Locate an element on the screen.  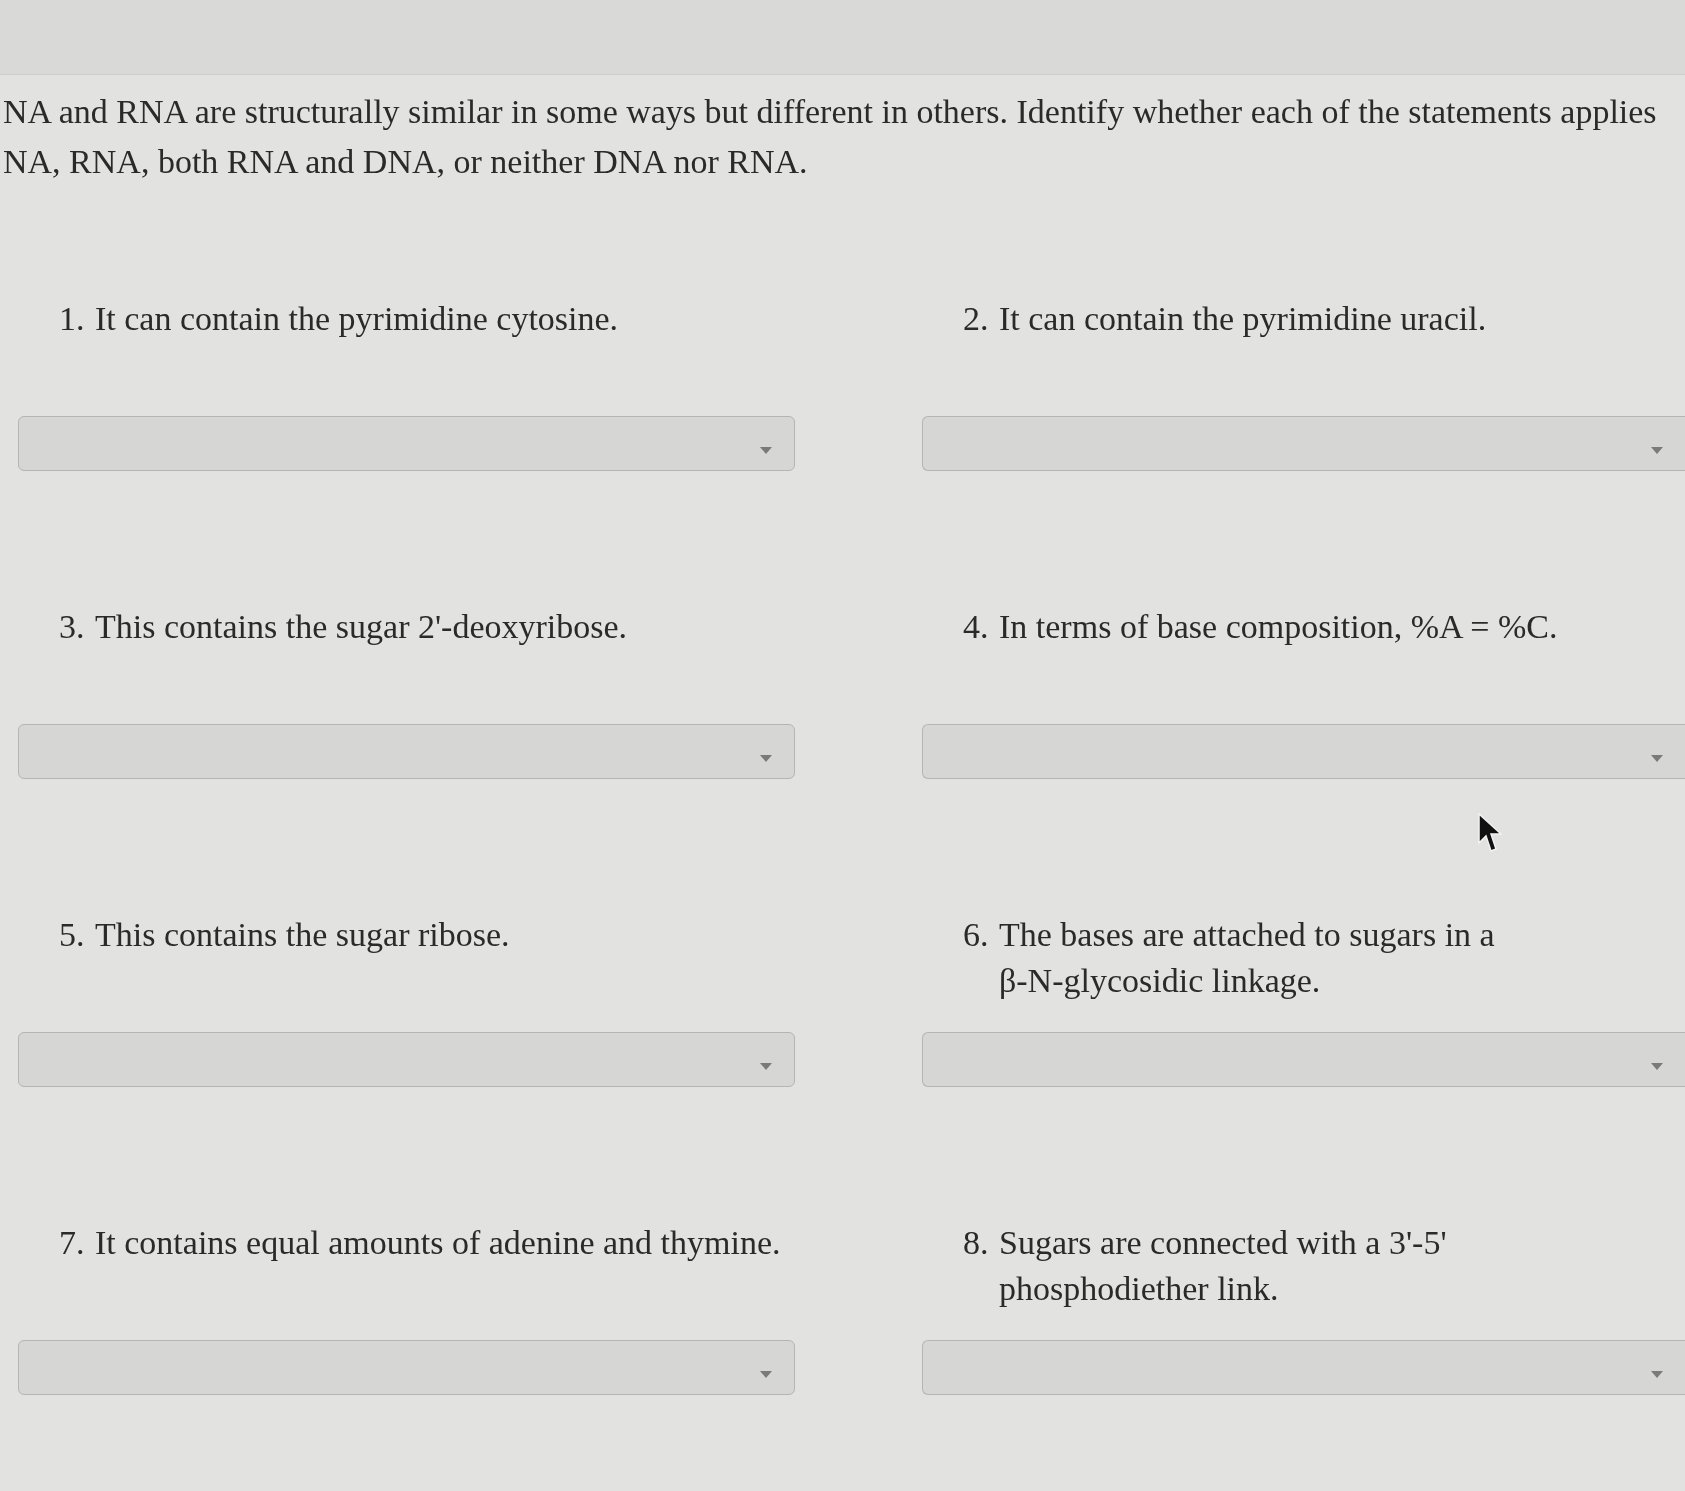
question-text: It can contain the pyrimidine uracil. is located at coordinates (1243, 319).